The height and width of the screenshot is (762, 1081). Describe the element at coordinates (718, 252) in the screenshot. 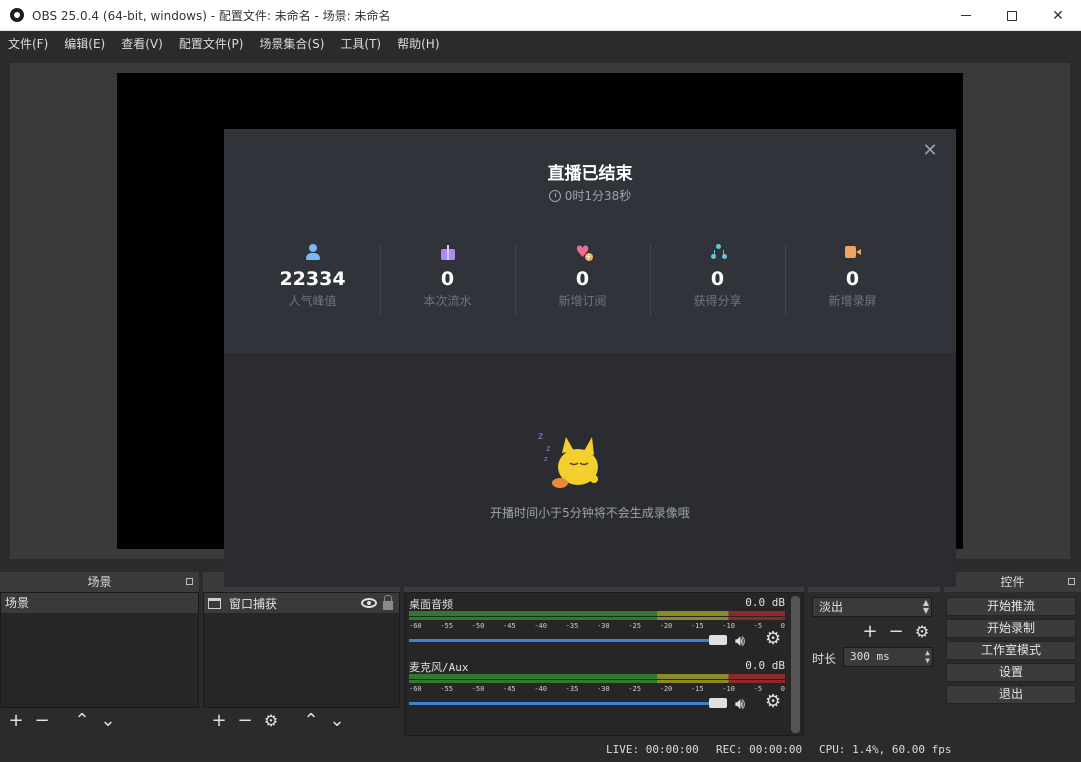

I see `share-icon` at that location.